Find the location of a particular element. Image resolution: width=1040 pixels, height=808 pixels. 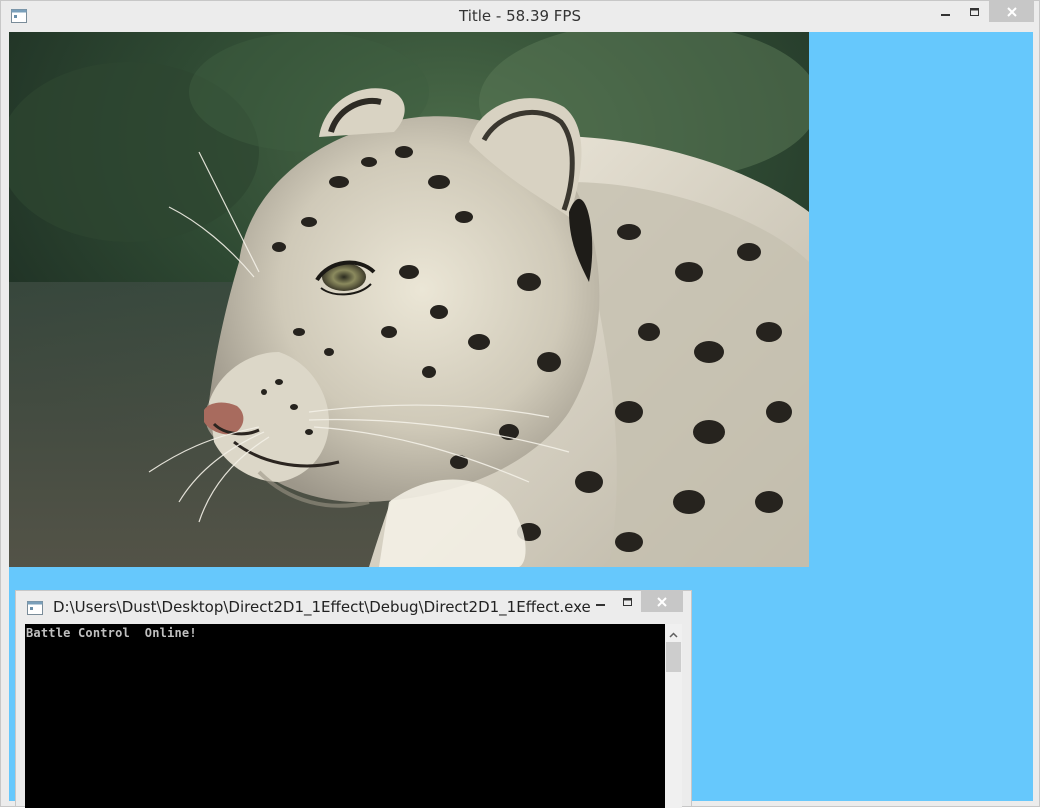

console-output-area: Battle Control Online! is located at coordinates (345, 716).